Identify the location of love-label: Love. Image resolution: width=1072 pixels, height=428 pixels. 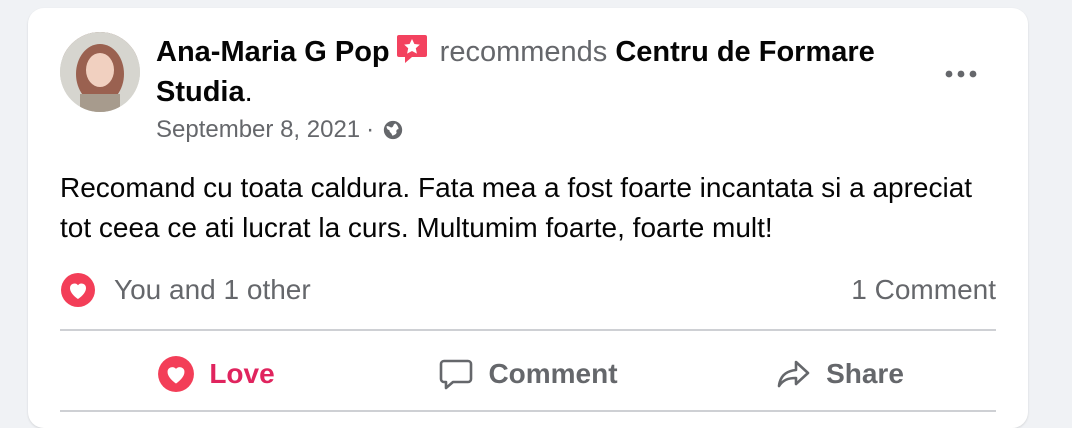
(242, 373).